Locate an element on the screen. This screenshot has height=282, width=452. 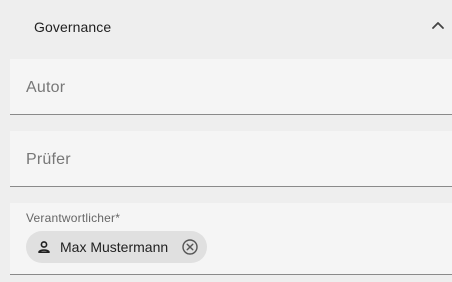
person-chip: Max Mustermann is located at coordinates (116, 247).